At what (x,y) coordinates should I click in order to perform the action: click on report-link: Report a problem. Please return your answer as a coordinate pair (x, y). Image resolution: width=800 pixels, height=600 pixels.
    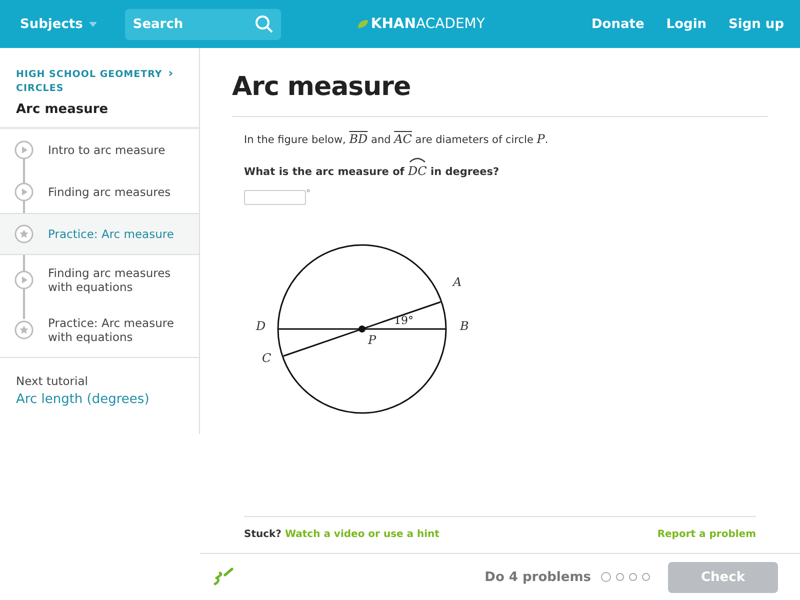
    Looking at the image, I should click on (706, 534).